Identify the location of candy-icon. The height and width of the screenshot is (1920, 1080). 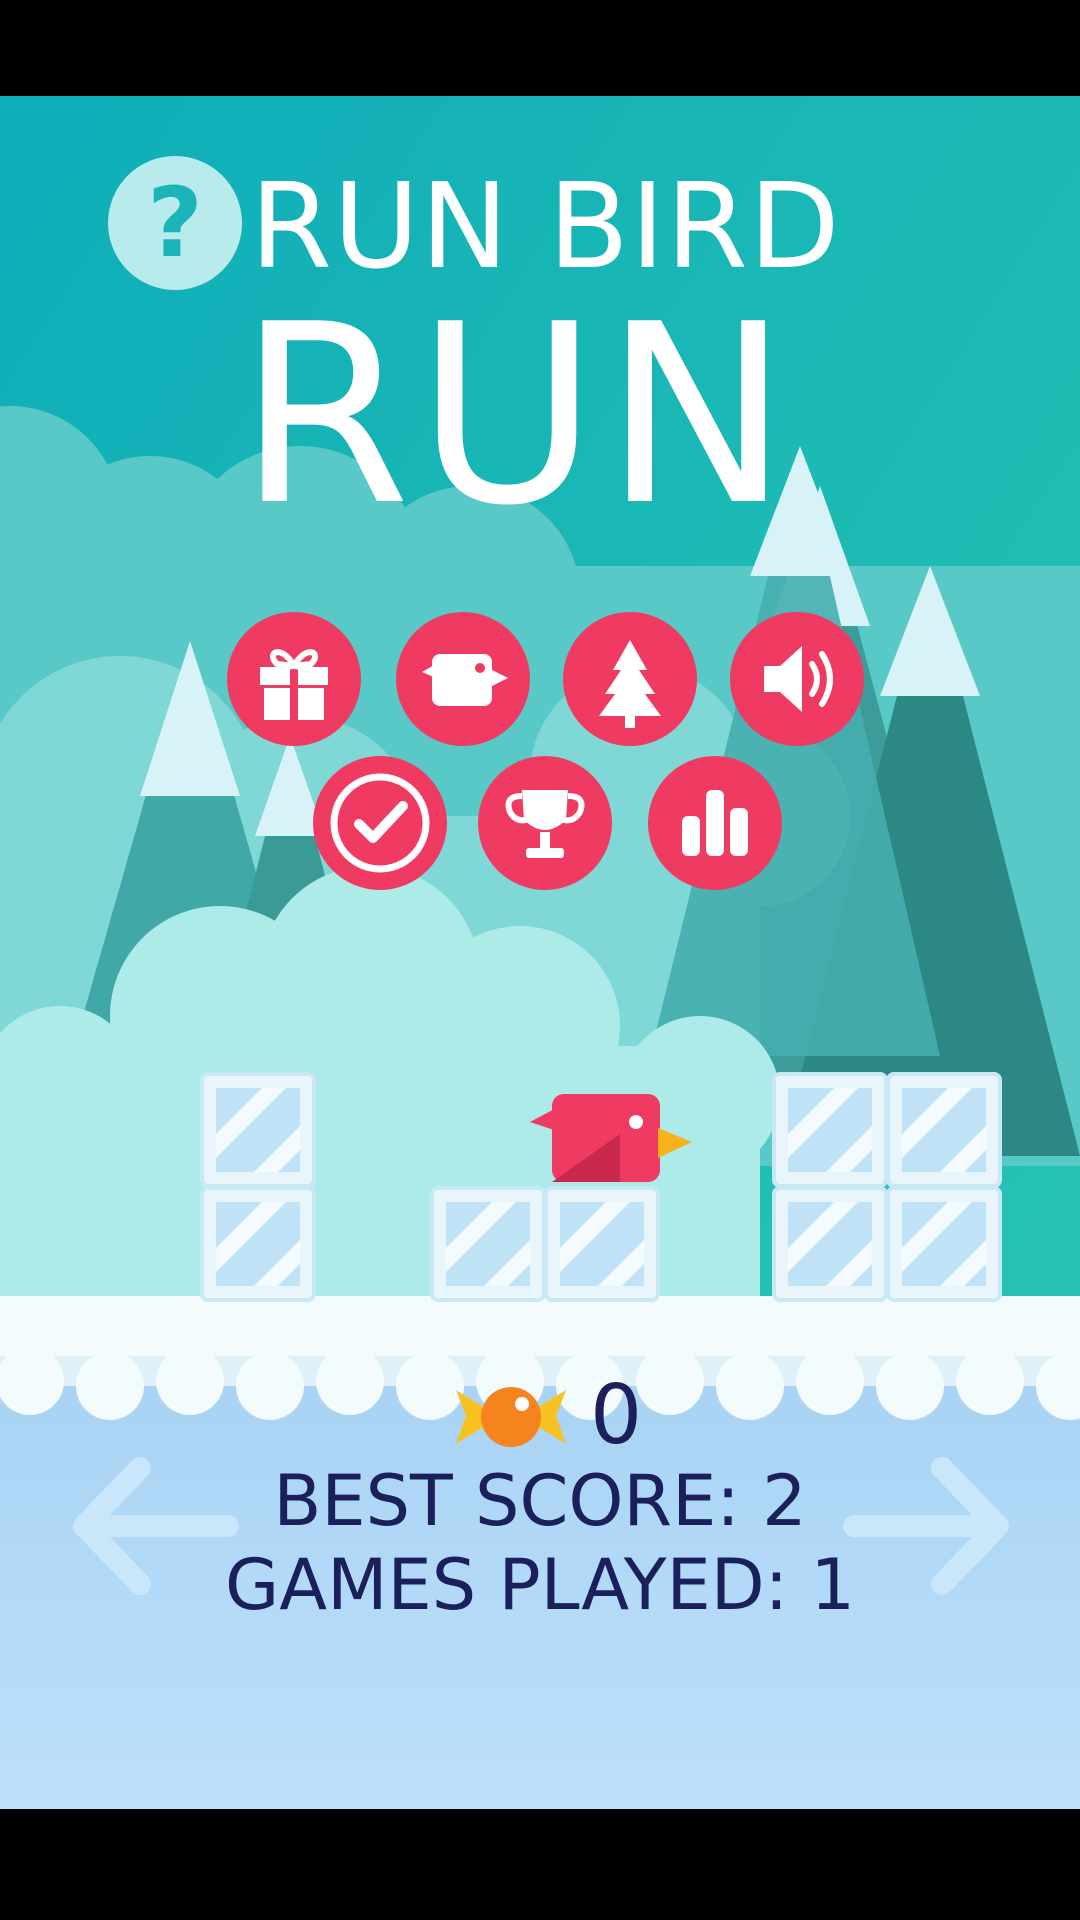
(511, 1417).